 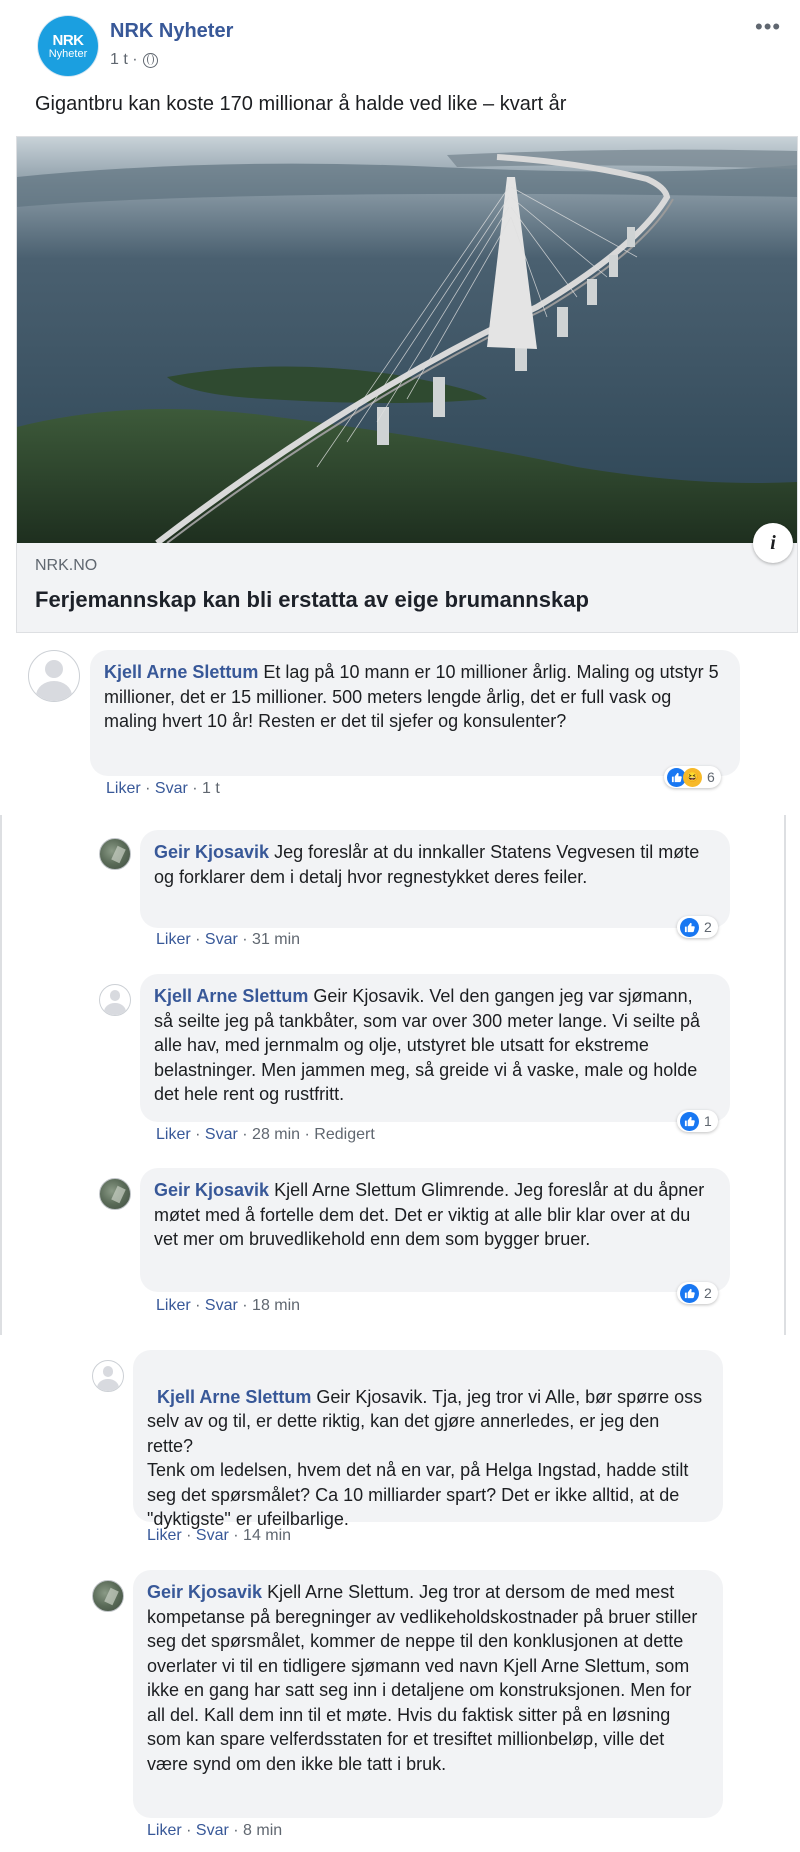 What do you see at coordinates (271, 939) in the screenshot?
I see `comment-time: · 31 min` at bounding box center [271, 939].